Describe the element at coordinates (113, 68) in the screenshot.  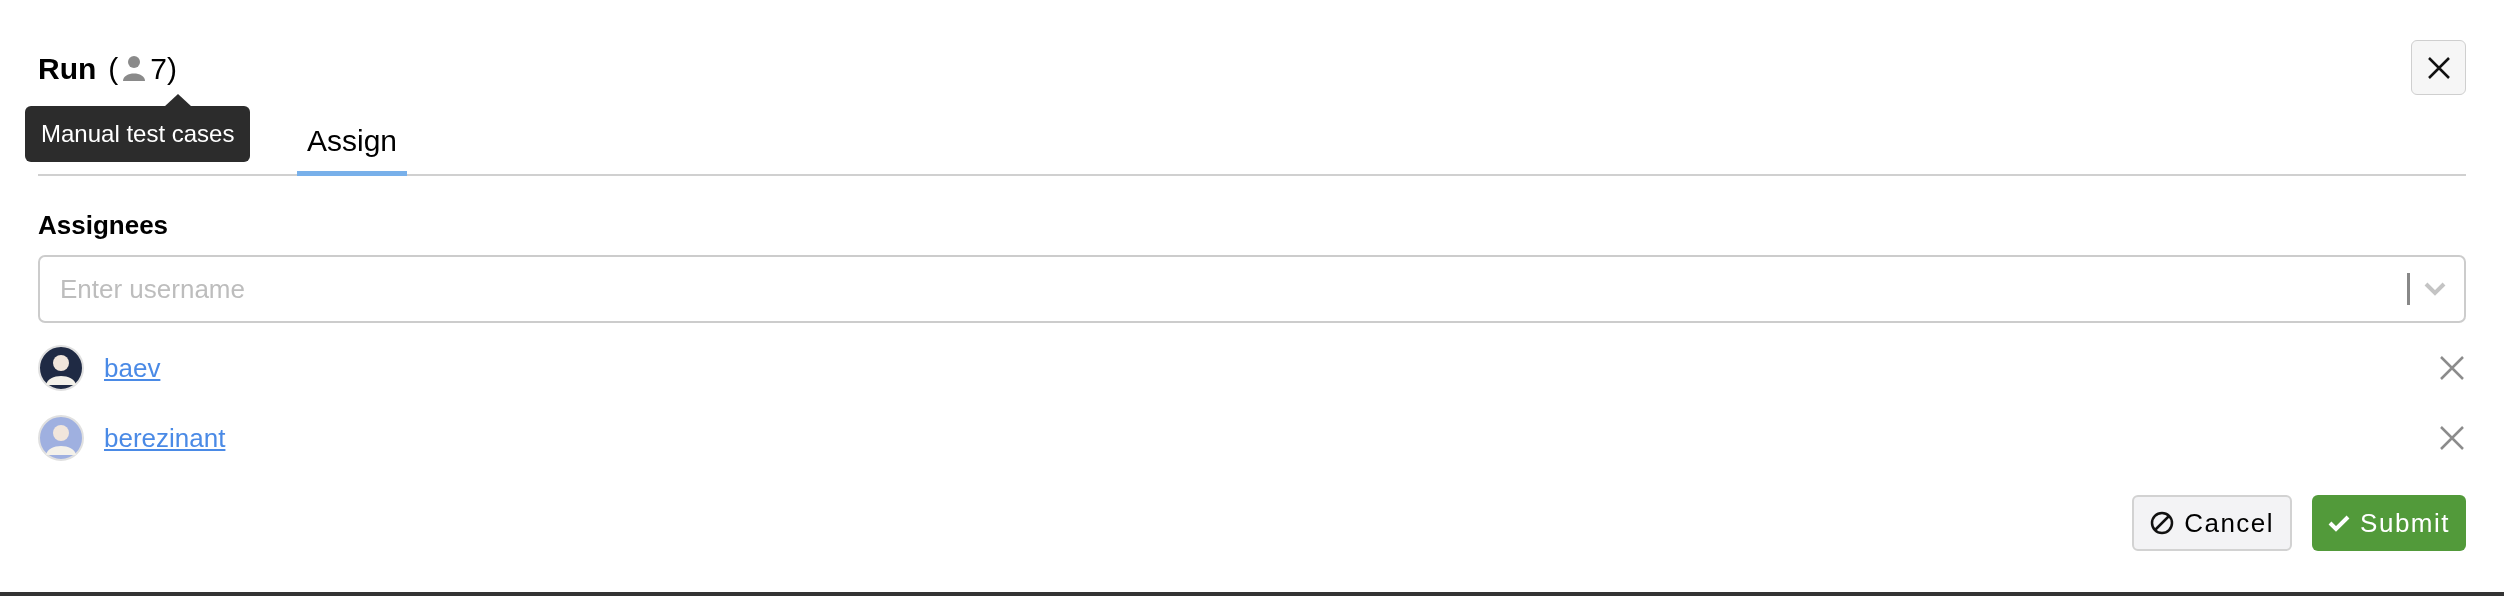
I see `paren: (` at that location.